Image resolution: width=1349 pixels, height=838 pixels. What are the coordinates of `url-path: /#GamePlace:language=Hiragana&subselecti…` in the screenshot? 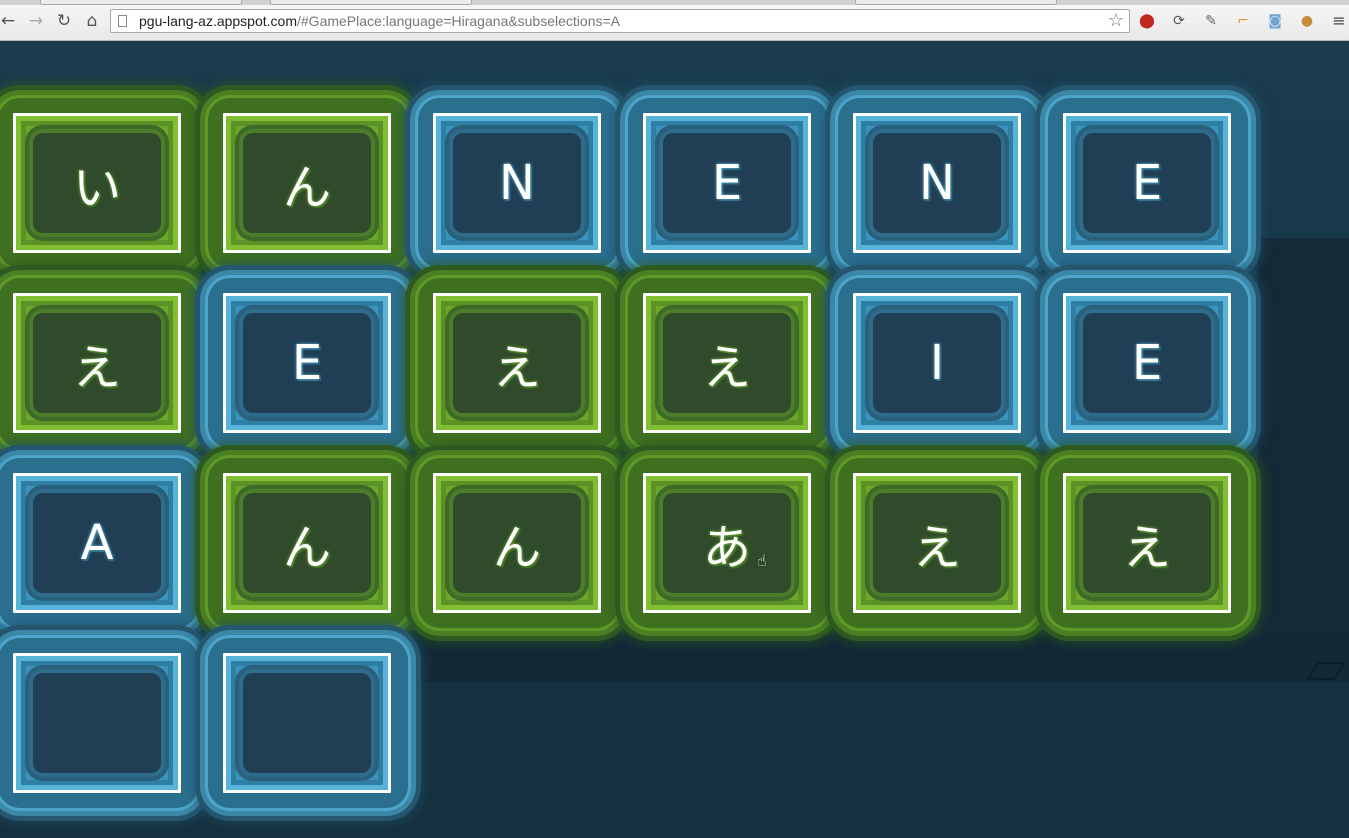 It's located at (458, 21).